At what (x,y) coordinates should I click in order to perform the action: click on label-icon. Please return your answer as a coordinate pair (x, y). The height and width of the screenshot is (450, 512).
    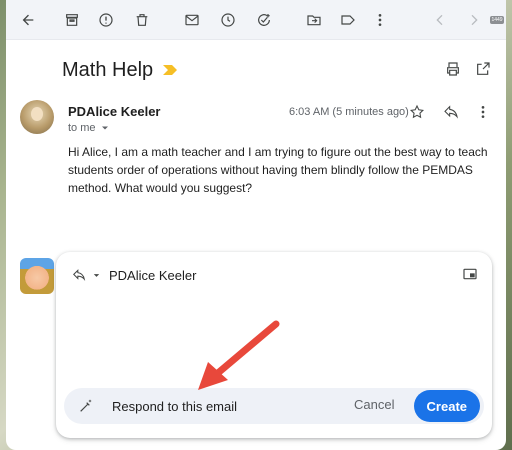
    Looking at the image, I should click on (348, 20).